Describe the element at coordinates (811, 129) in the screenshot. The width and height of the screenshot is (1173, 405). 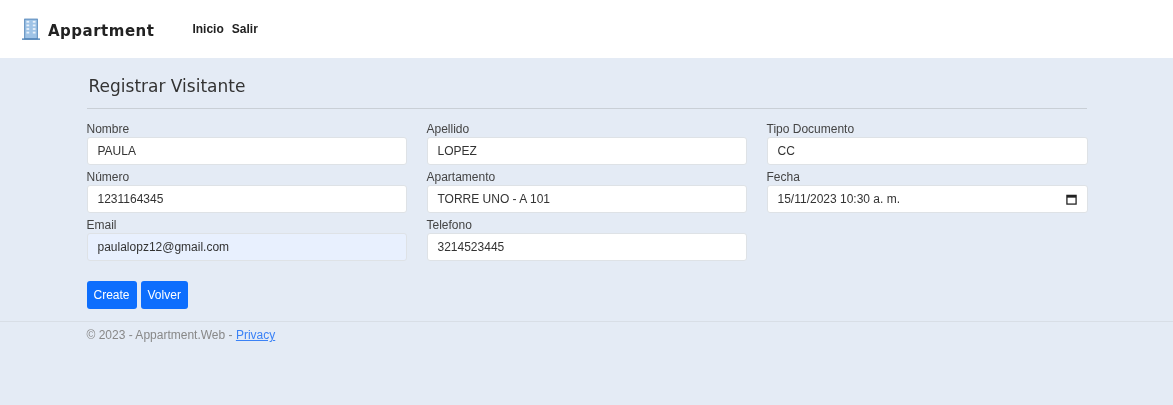
I see `field-label: Tipo Documento` at that location.